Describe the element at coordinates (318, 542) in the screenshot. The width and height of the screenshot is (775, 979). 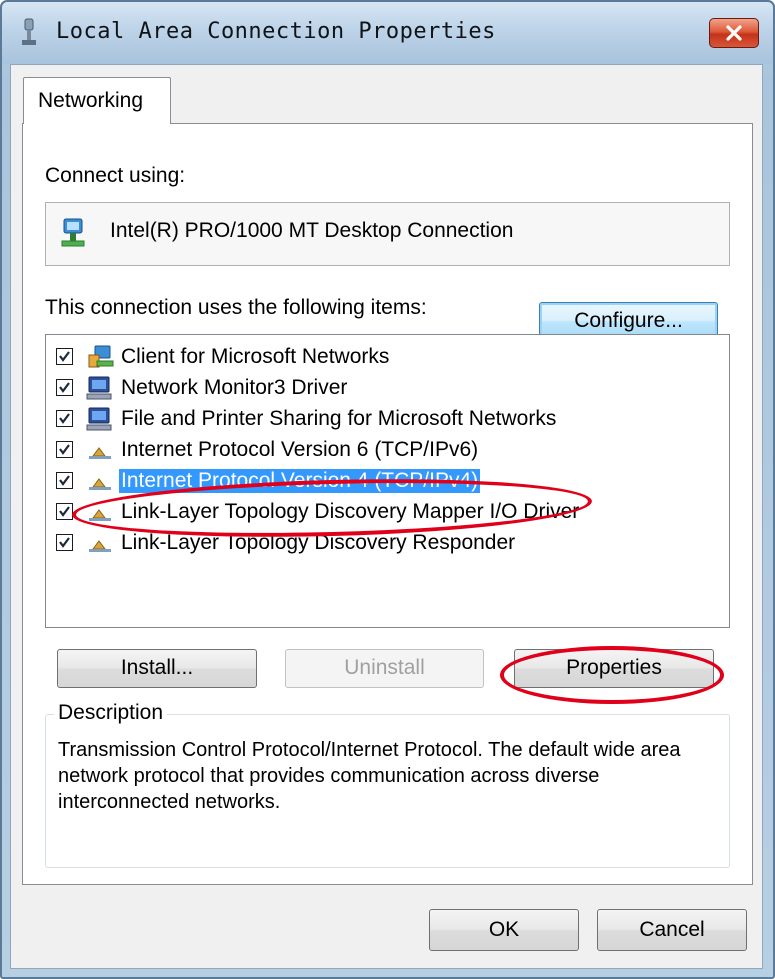
I see `item-label: Link-Layer Topology Discovery Responder` at that location.